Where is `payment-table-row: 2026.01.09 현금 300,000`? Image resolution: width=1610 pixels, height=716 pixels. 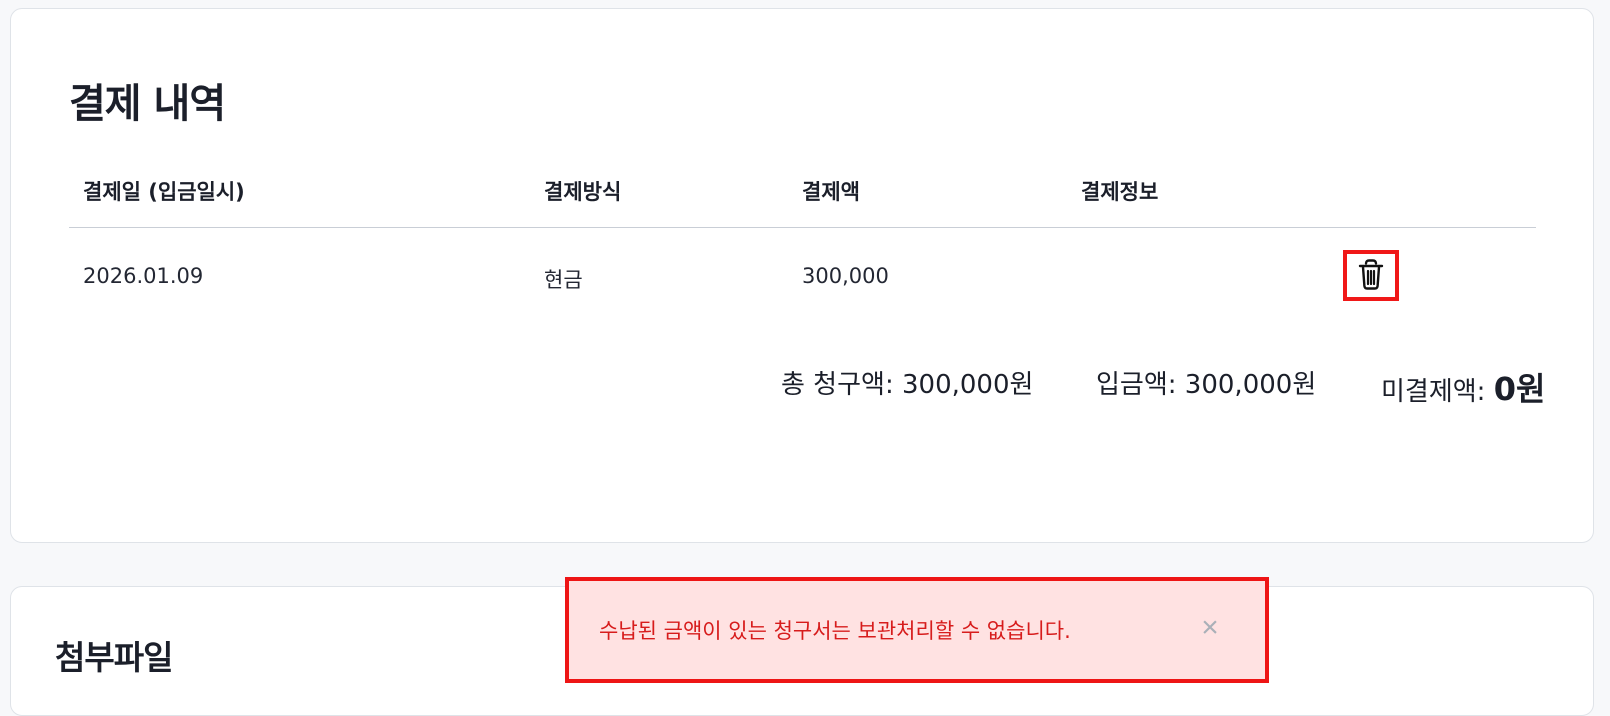
payment-table-row: 2026.01.09 현금 300,000 is located at coordinates (802, 276).